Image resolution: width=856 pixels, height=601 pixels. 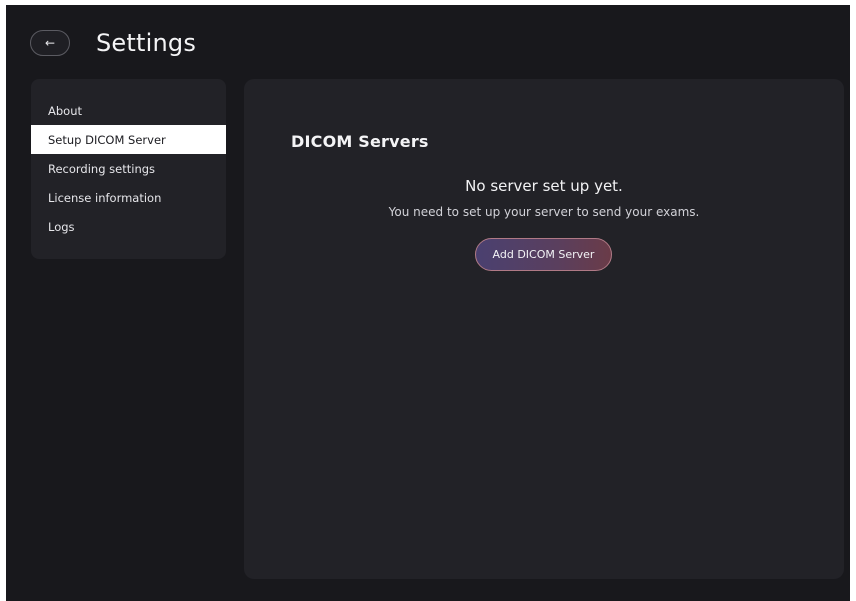 I want to click on sidebar-item-label: Setup DICOM Server, so click(x=107, y=139).